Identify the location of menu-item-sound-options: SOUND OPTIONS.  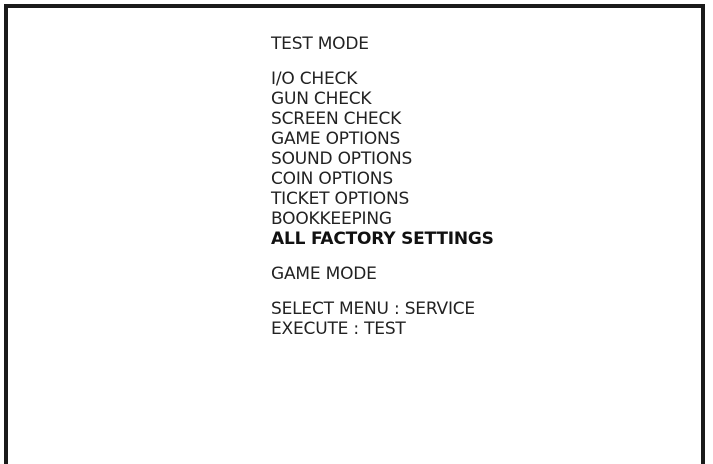
(382, 159).